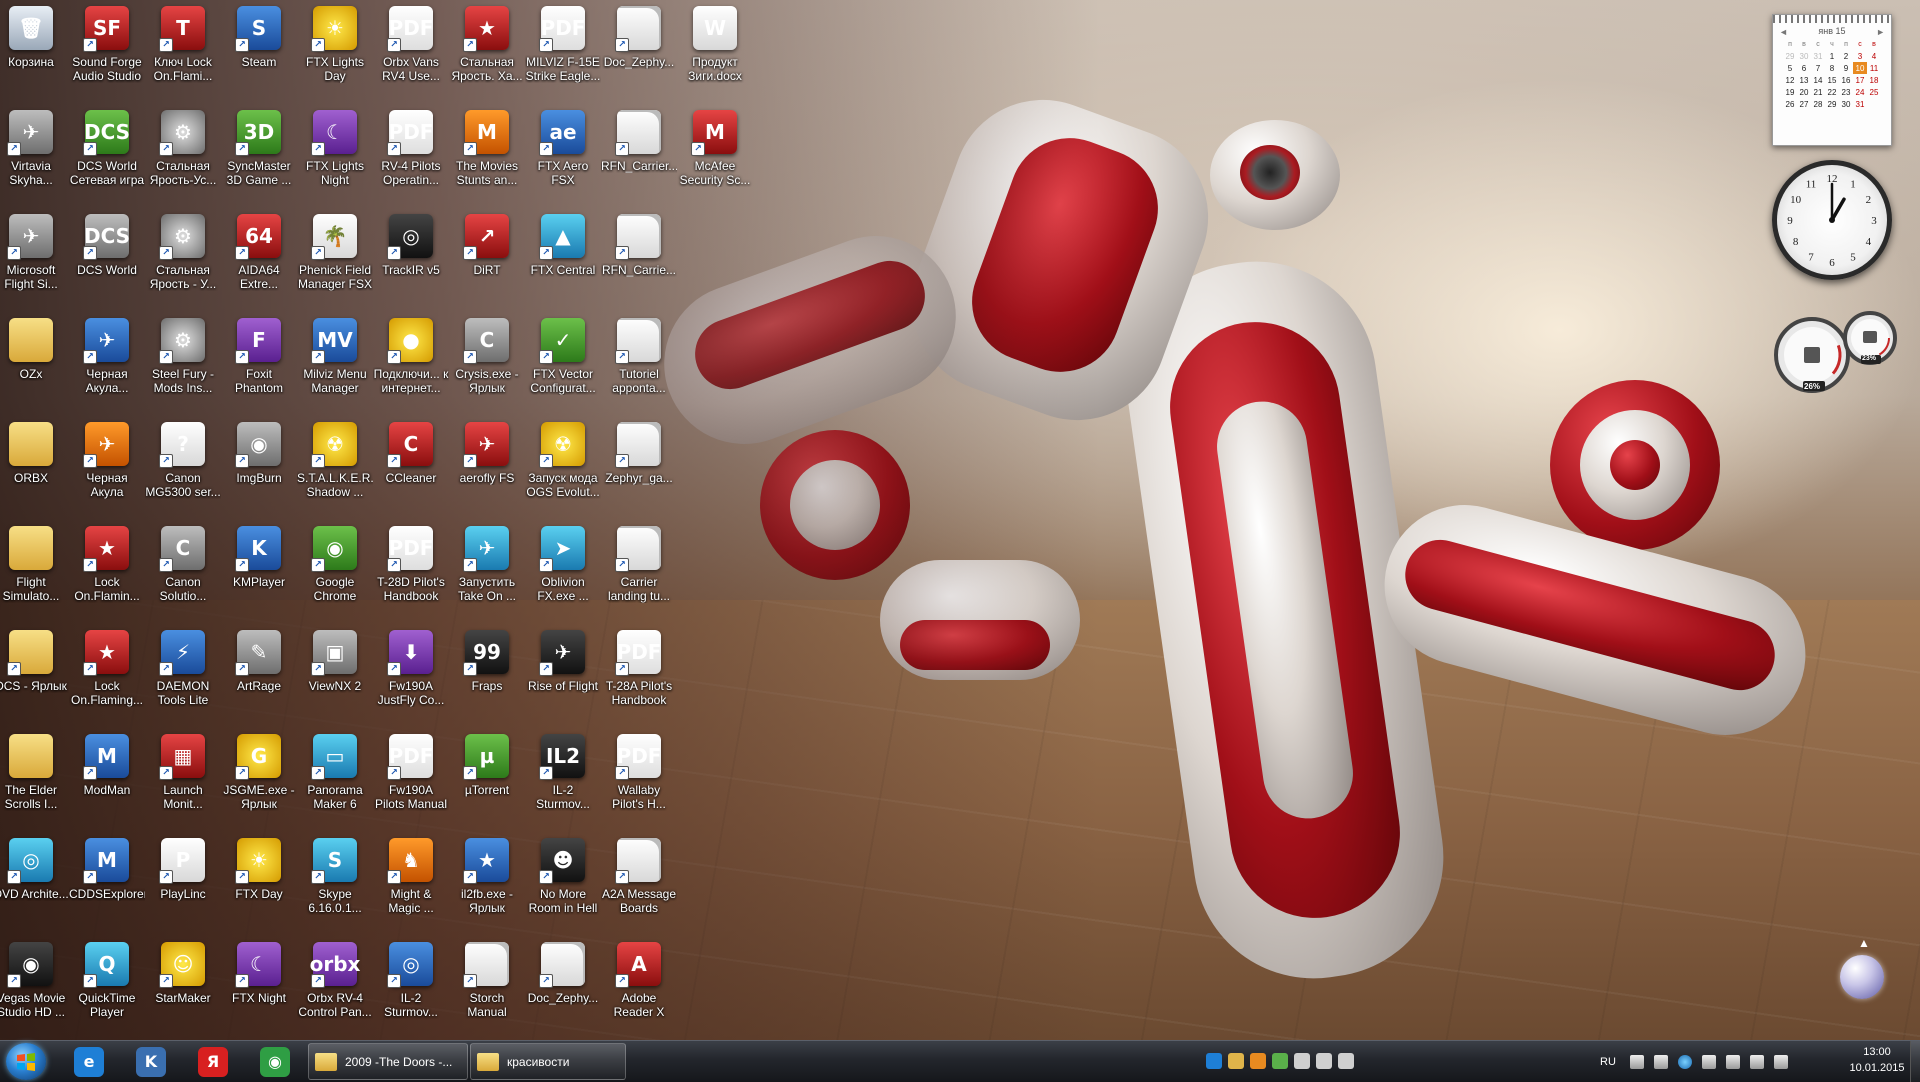  What do you see at coordinates (639, 988) in the screenshot?
I see `desktop-icon: A ↗ Adobe Reader X` at bounding box center [639, 988].